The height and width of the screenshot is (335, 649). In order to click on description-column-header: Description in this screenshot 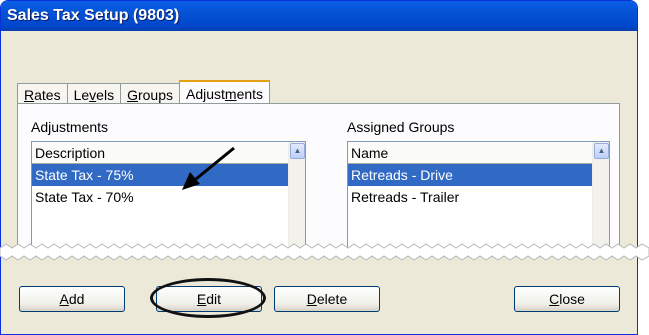, I will do `click(160, 153)`.